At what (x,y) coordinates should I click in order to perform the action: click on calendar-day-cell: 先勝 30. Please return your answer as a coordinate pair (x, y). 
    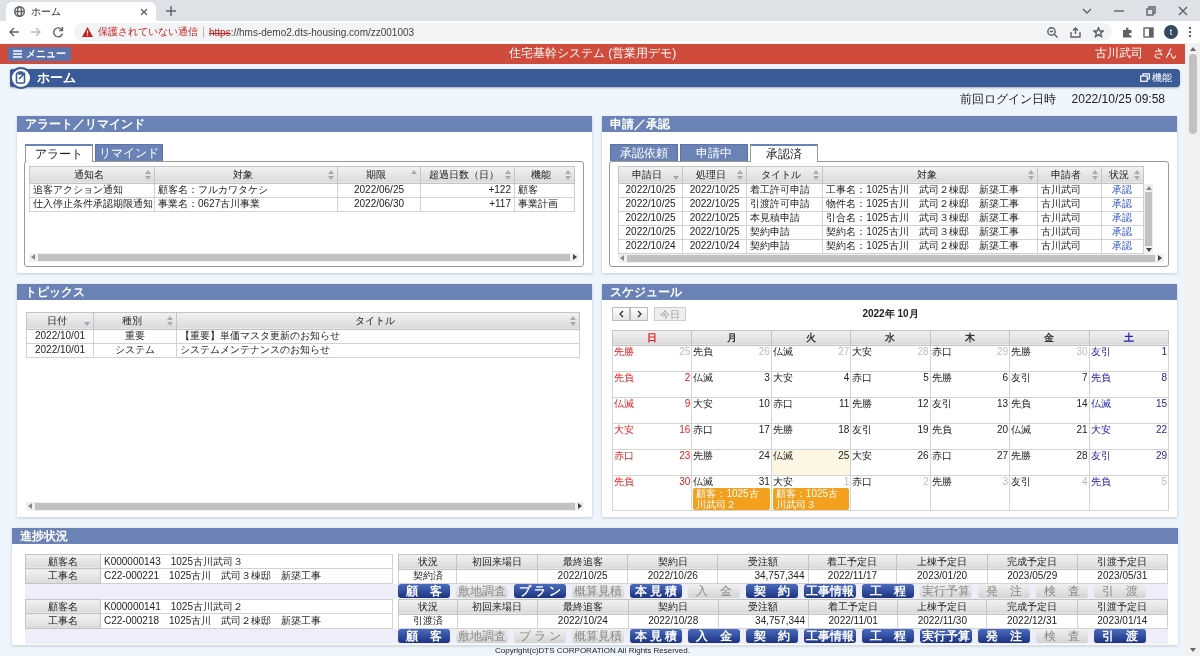
    Looking at the image, I should click on (1049, 358).